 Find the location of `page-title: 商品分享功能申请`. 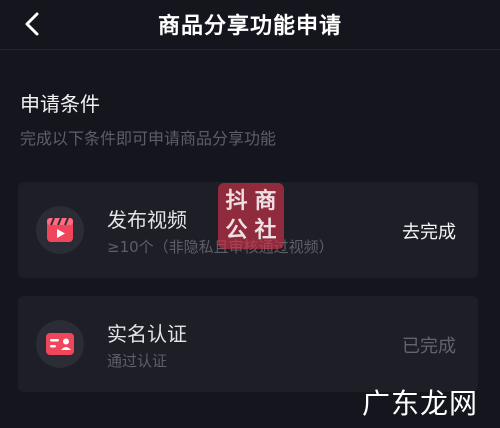

page-title: 商品分享功能申请 is located at coordinates (249, 26).